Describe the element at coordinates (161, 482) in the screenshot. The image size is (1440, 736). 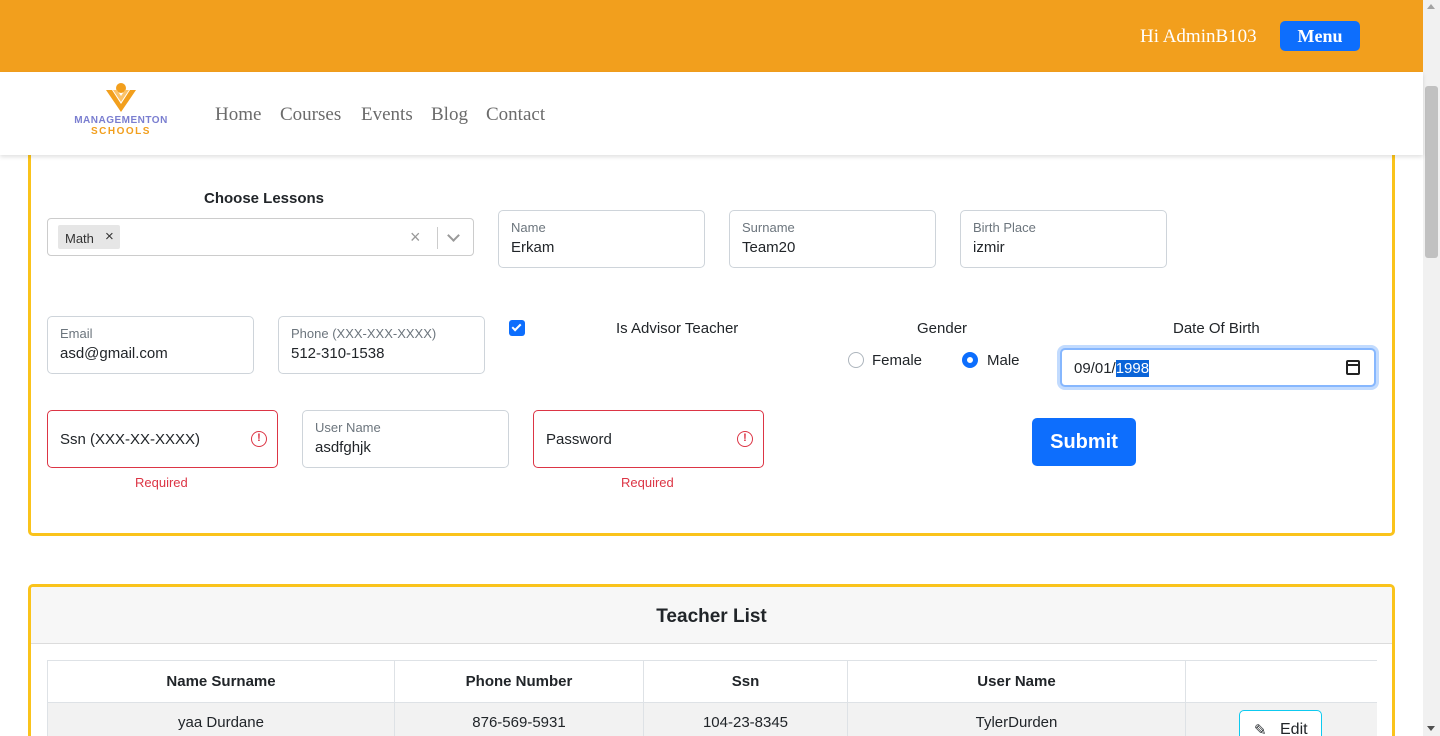
I see `ssn-error-text: Required` at that location.